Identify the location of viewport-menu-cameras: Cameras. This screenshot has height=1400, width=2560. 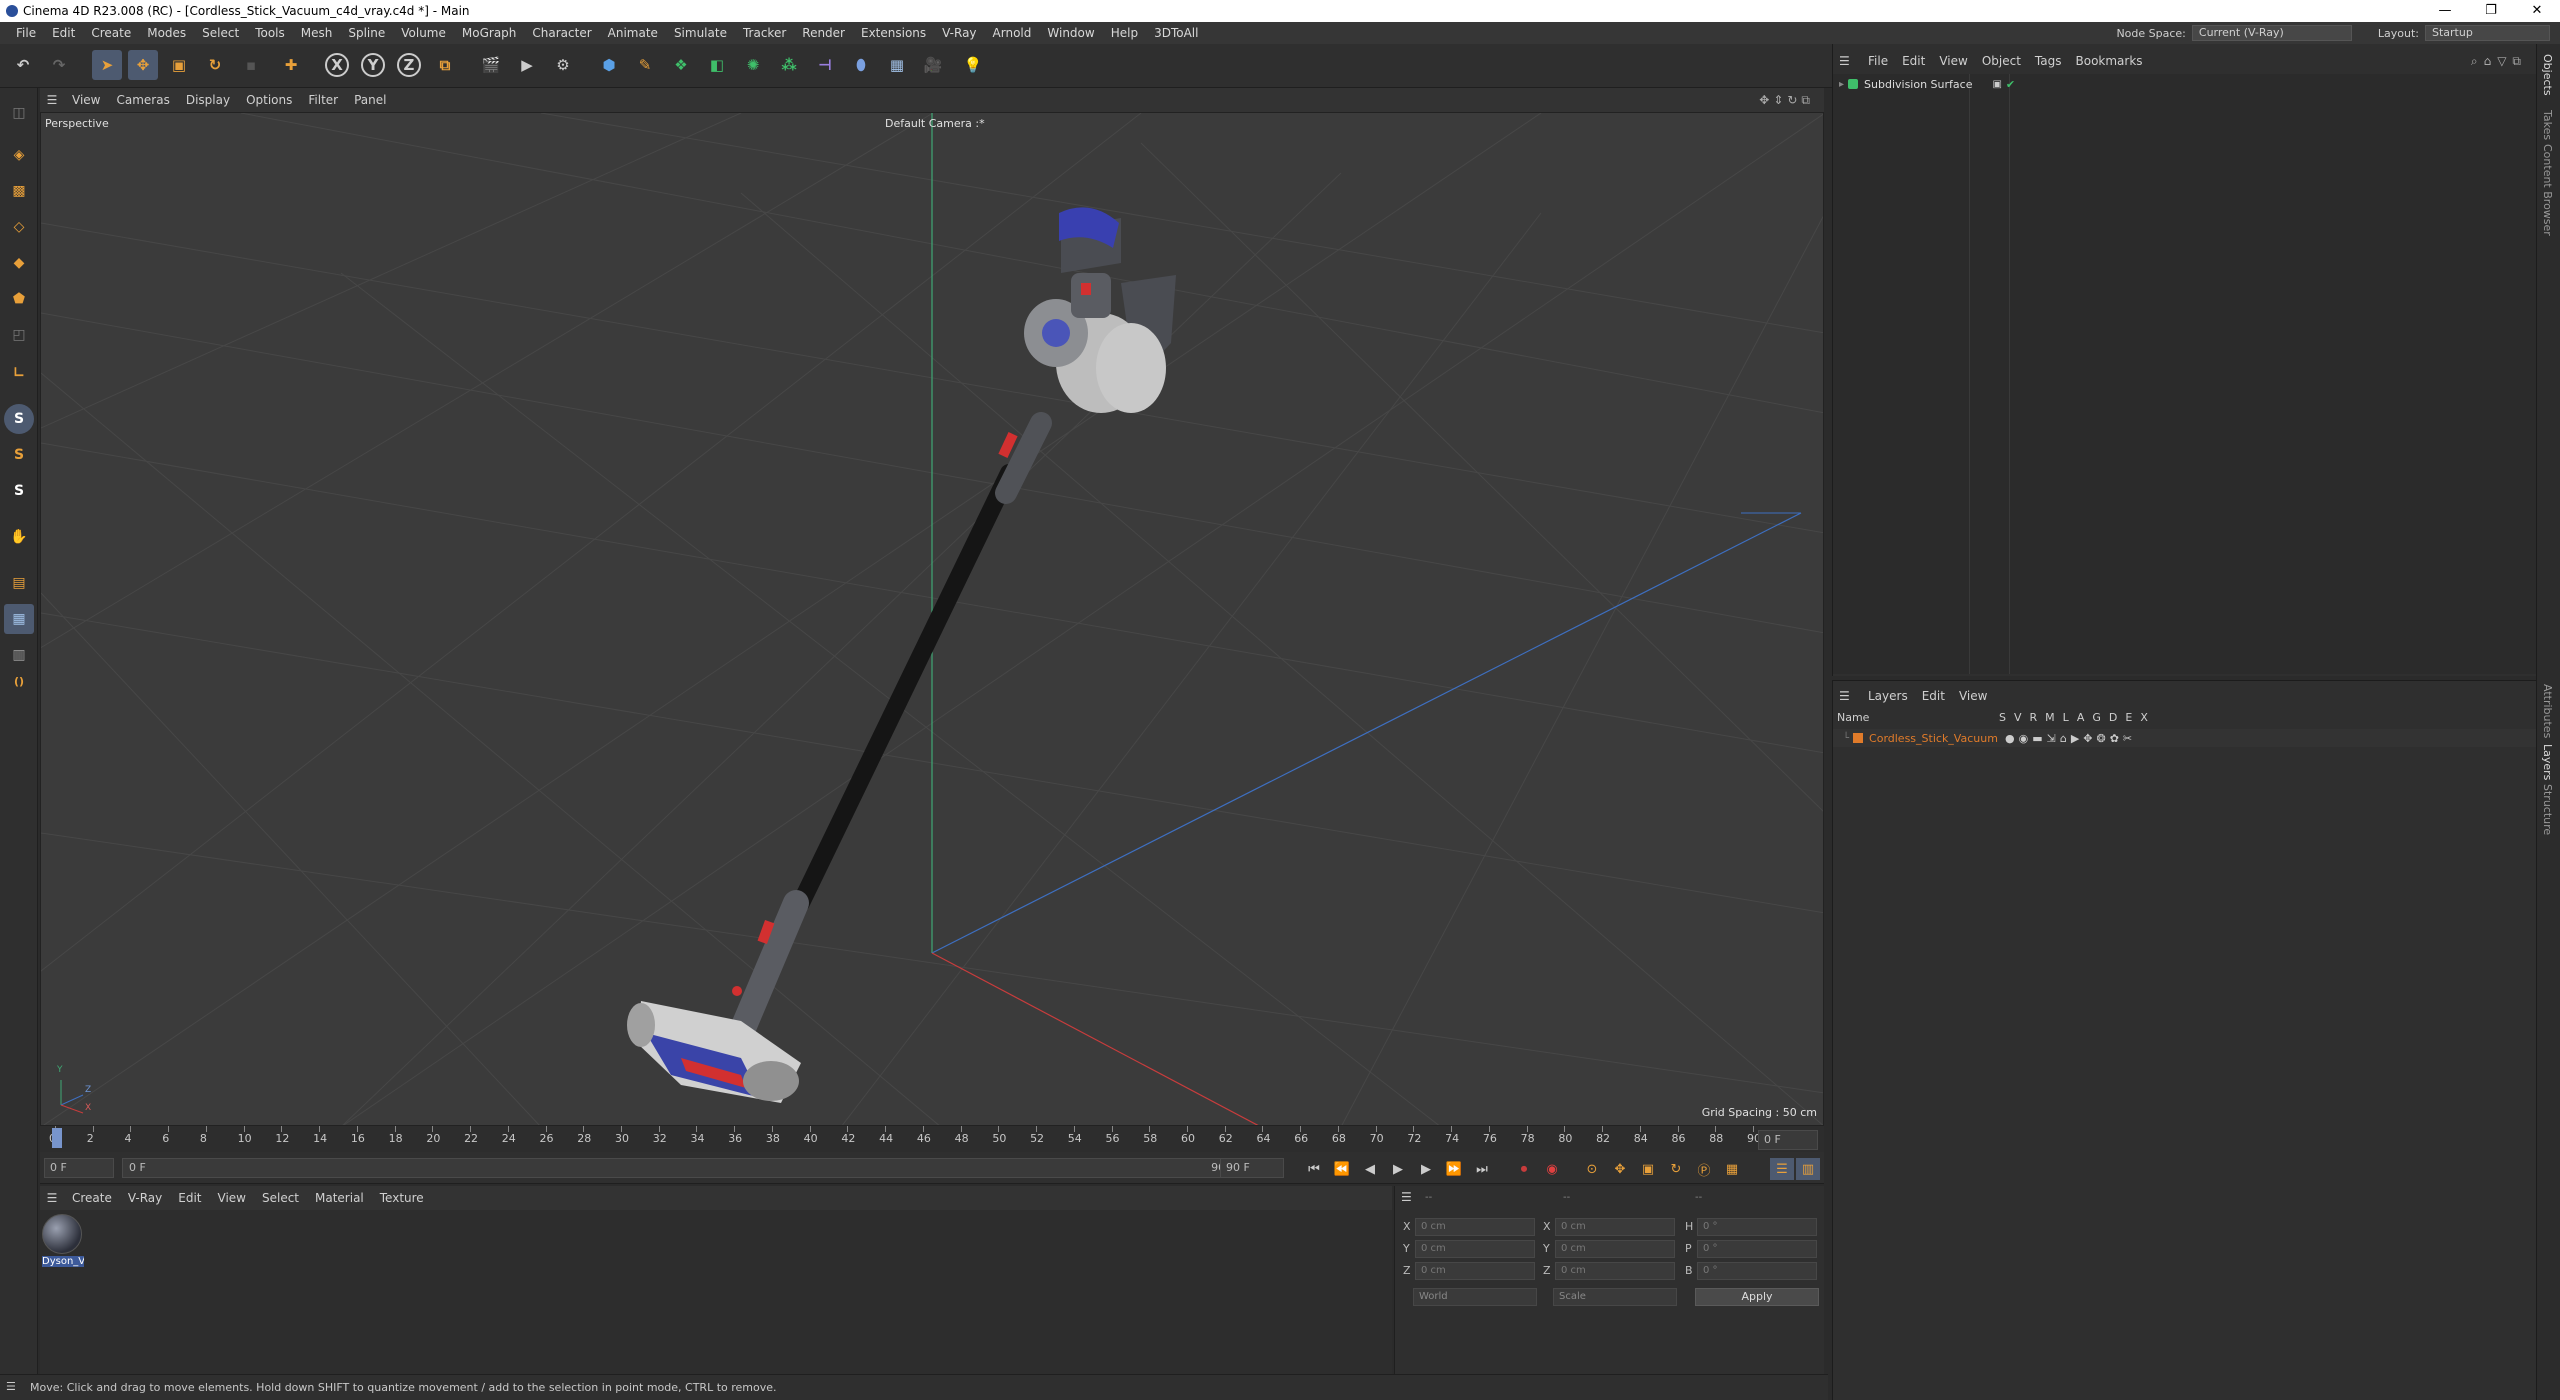
(142, 100).